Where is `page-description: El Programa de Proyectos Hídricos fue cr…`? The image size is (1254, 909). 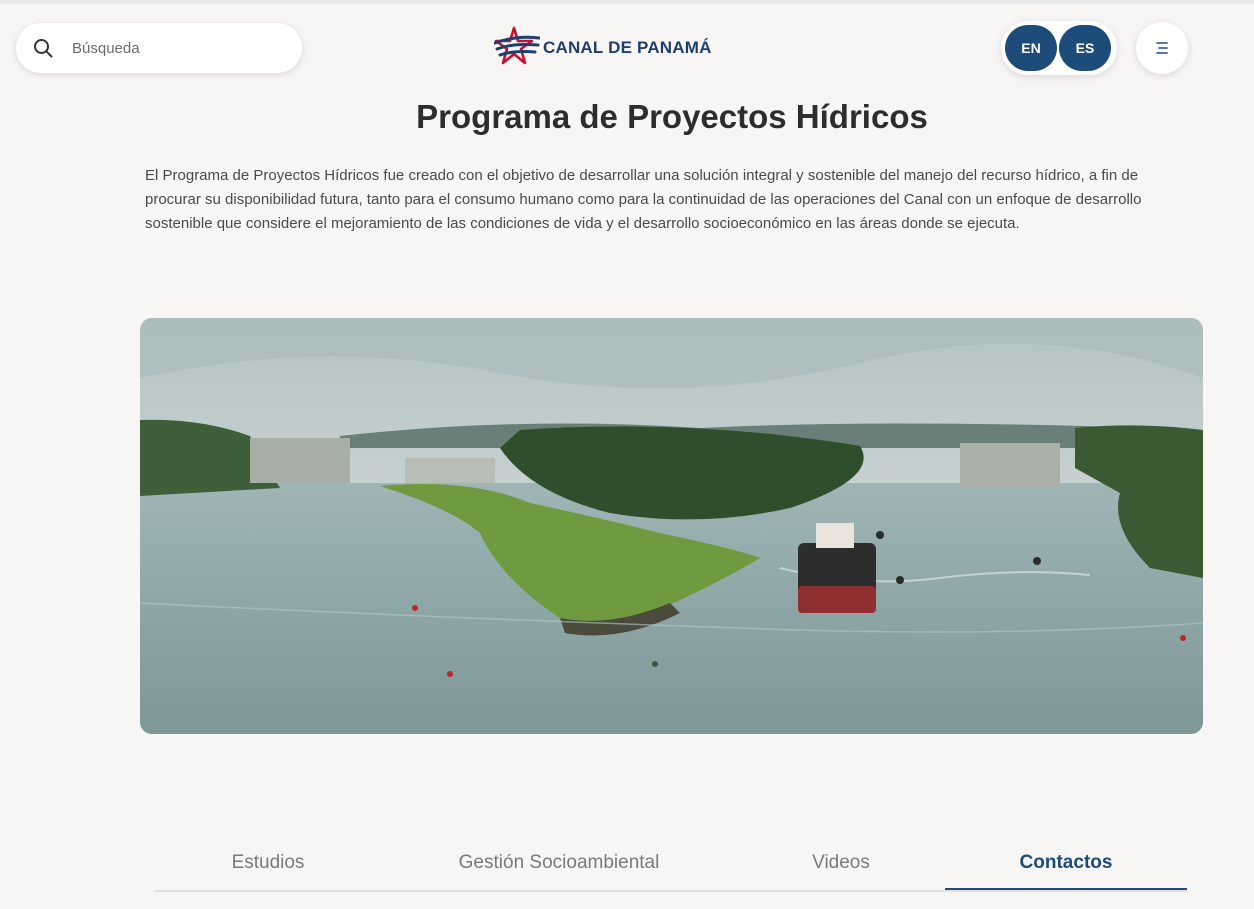
page-description: El Programa de Proyectos Hídricos fue cr… is located at coordinates (643, 199).